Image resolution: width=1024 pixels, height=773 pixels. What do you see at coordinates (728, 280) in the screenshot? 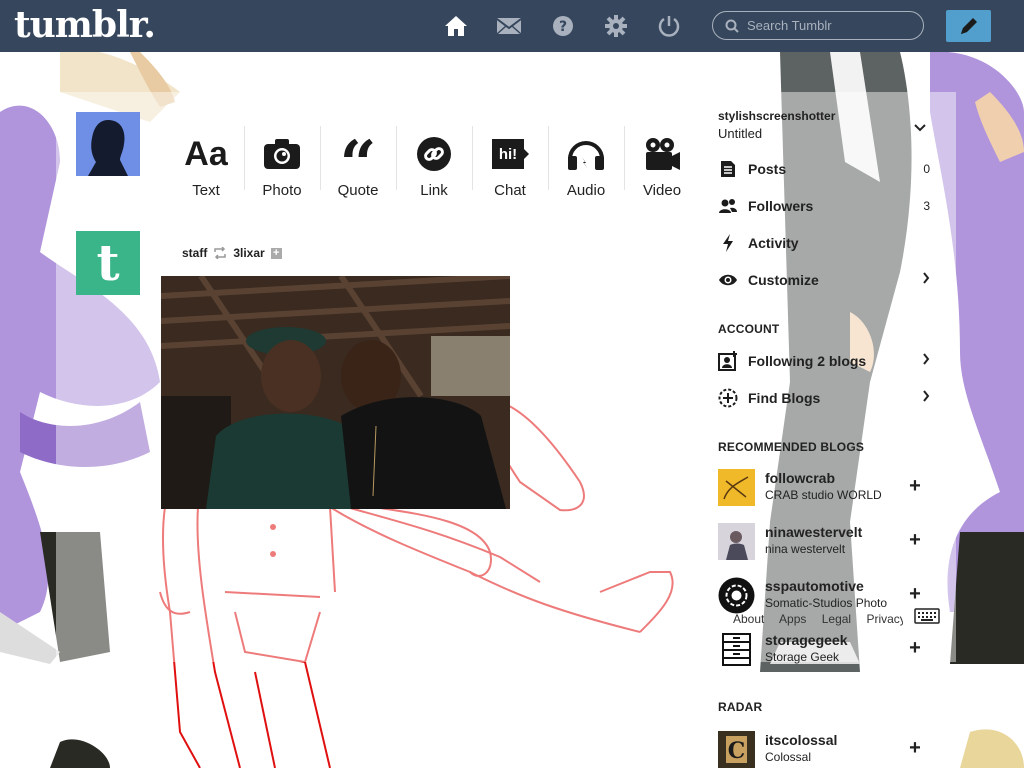
I see `eye-icon` at bounding box center [728, 280].